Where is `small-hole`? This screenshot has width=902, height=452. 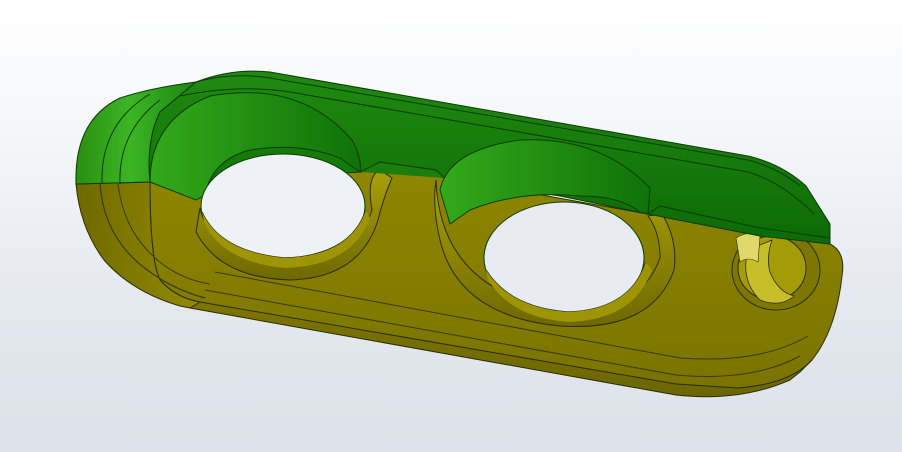 small-hole is located at coordinates (776, 270).